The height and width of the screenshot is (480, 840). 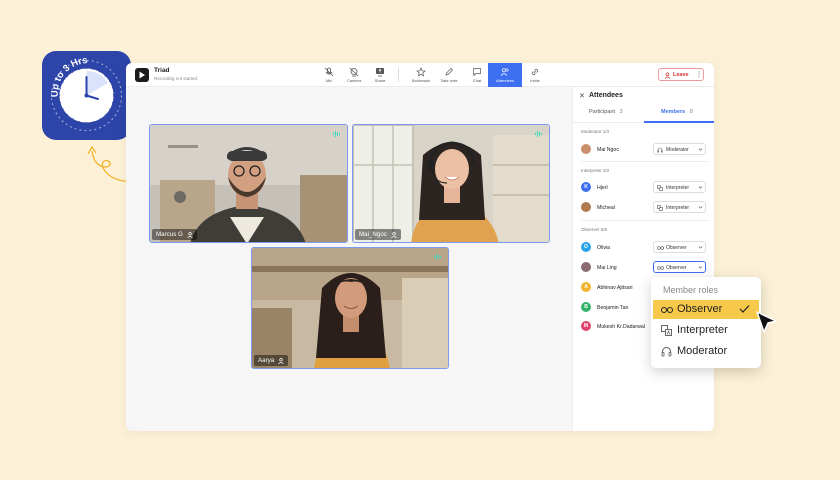 I want to click on leave-icon, so click(x=667, y=75).